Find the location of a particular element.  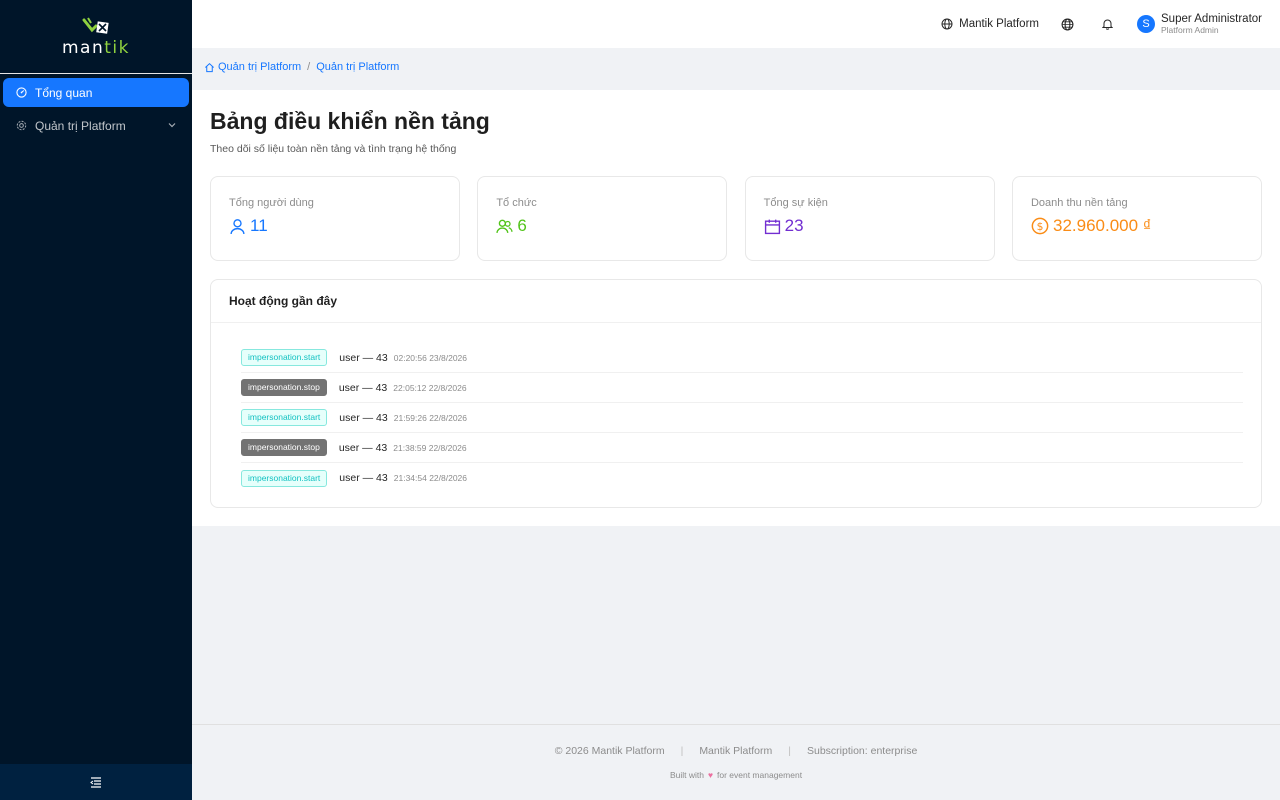

notifications-button is located at coordinates (1110, 24).